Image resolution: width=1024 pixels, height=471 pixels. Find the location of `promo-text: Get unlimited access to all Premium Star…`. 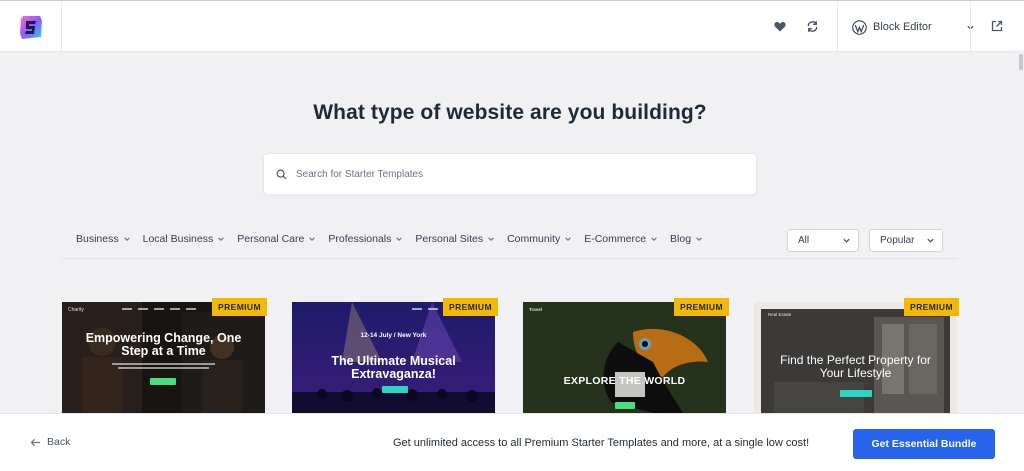

promo-text: Get unlimited access to all Premium Star… is located at coordinates (601, 443).